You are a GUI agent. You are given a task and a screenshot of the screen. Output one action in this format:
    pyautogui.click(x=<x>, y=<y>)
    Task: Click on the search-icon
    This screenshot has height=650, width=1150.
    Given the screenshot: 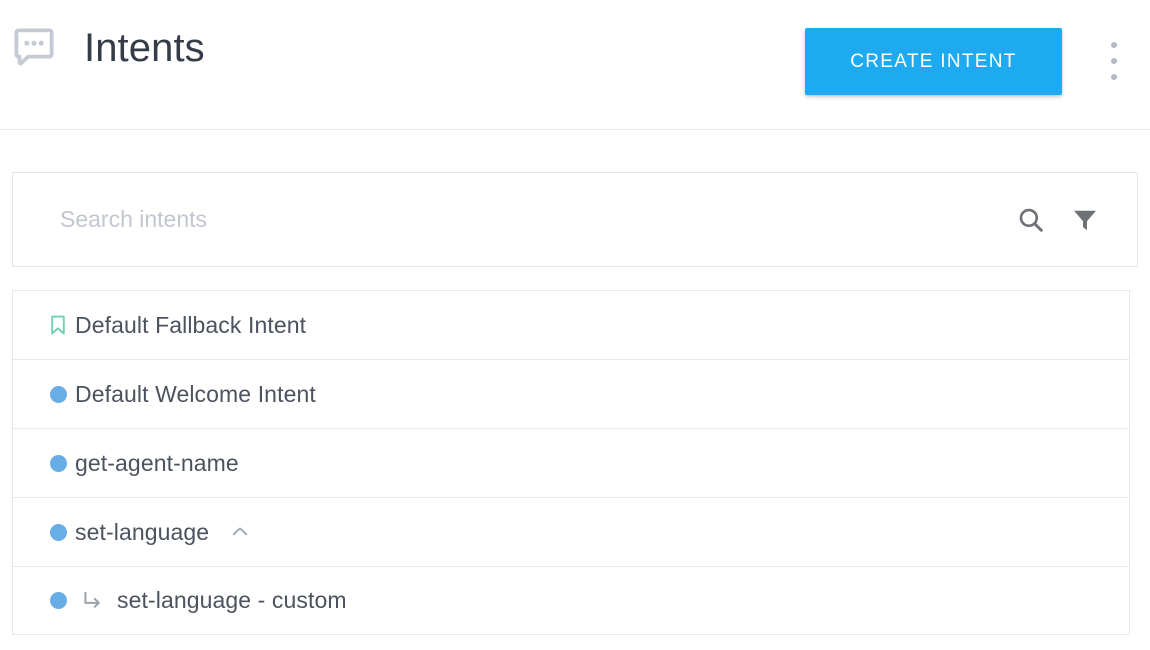 What is the action you would take?
    pyautogui.click(x=1031, y=220)
    